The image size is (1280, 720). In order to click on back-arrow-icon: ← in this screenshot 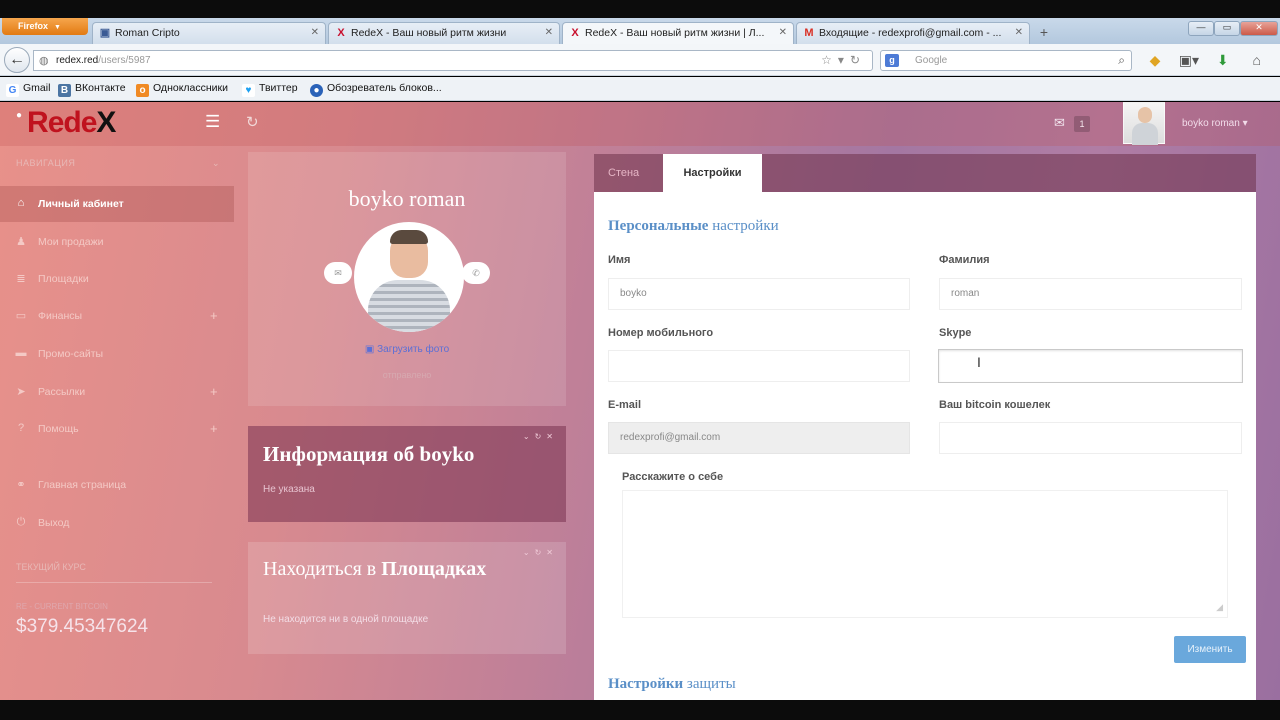, I will do `click(17, 60)`.